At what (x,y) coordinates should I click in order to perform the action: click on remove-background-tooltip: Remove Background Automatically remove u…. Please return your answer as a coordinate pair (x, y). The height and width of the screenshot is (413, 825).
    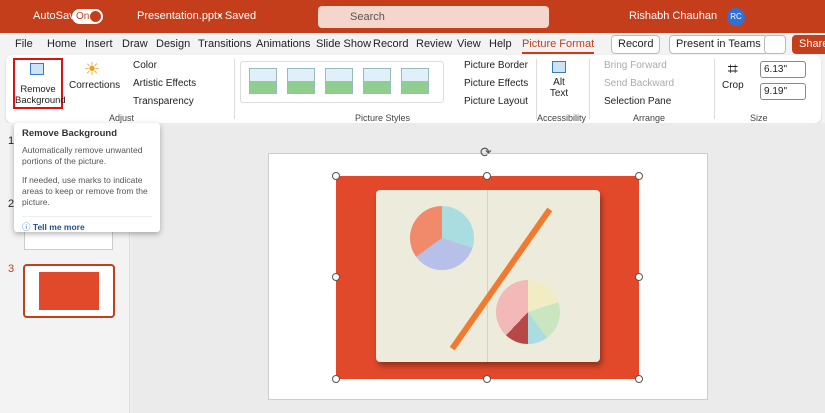
    Looking at the image, I should click on (87, 177).